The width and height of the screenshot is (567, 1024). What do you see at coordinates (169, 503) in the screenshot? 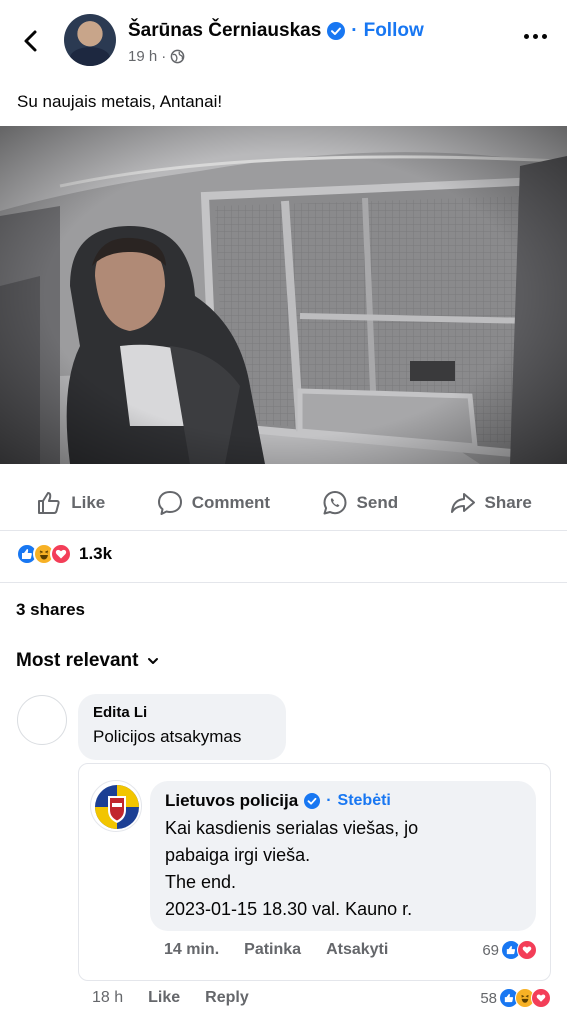
I see `comment-bubble-icon` at bounding box center [169, 503].